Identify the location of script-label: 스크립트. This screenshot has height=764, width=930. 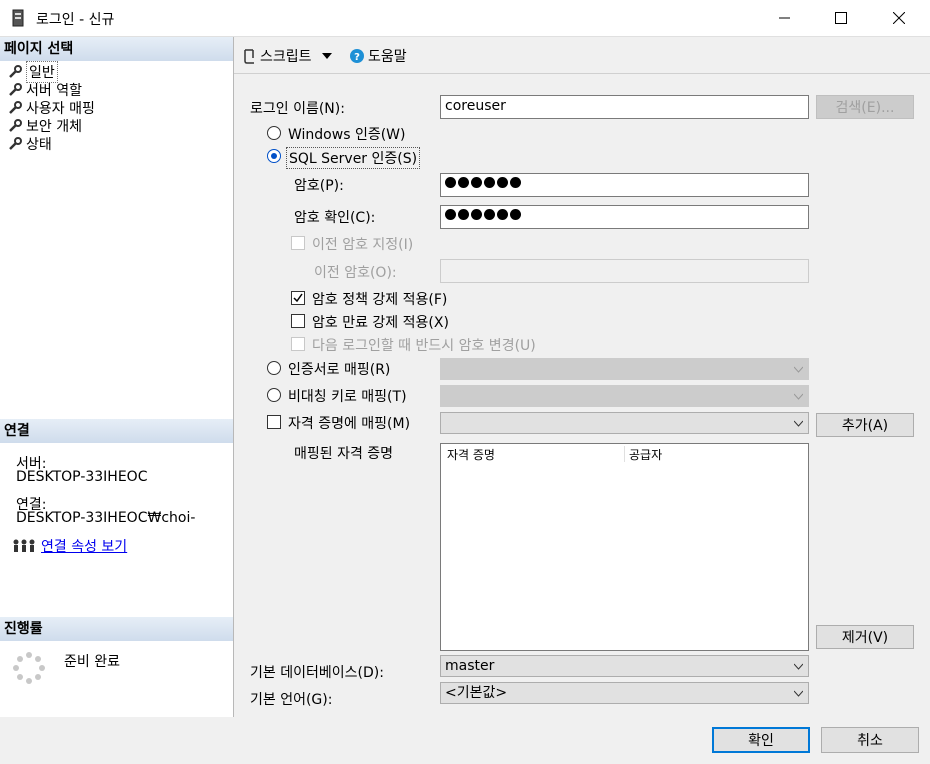
(286, 57).